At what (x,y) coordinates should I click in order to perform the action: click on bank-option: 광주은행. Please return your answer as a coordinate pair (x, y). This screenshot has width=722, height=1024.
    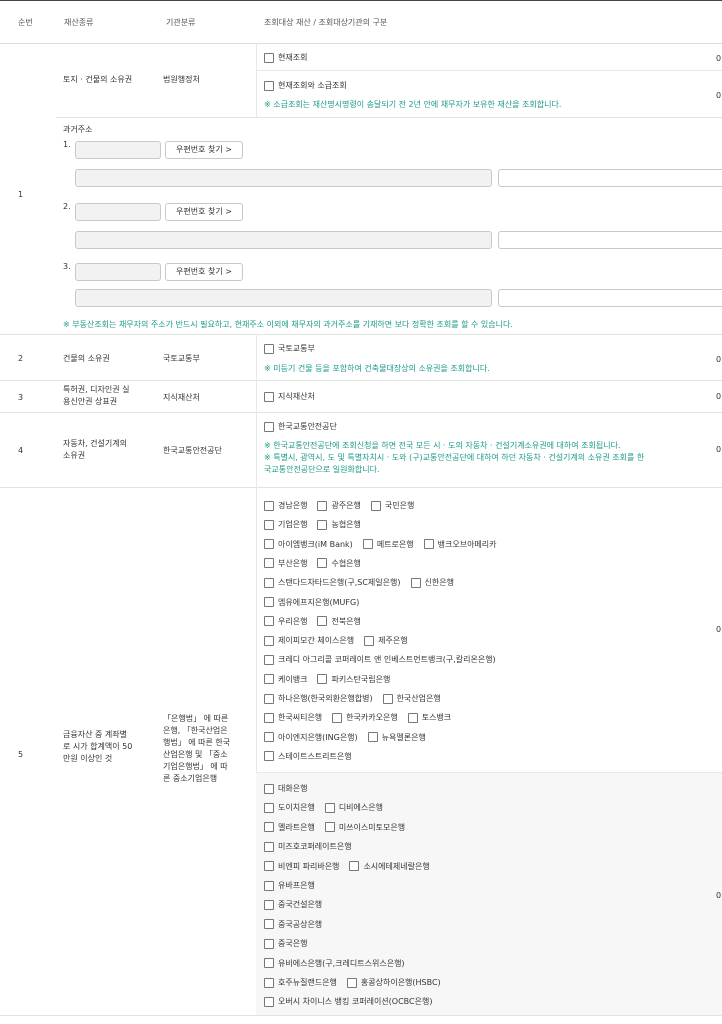
    Looking at the image, I should click on (339, 505).